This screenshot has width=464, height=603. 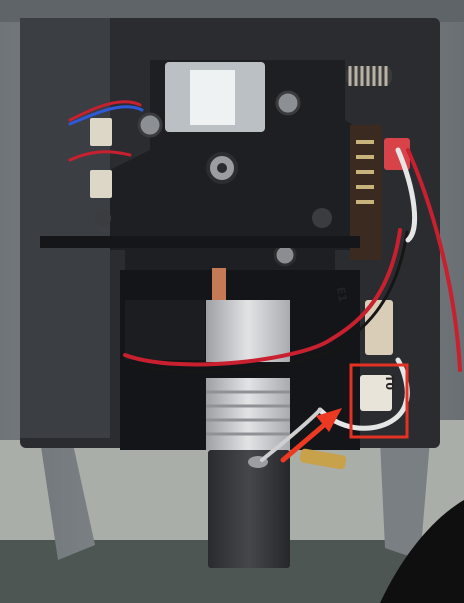 What do you see at coordinates (65, 228) in the screenshot?
I see `left-inner-wall` at bounding box center [65, 228].